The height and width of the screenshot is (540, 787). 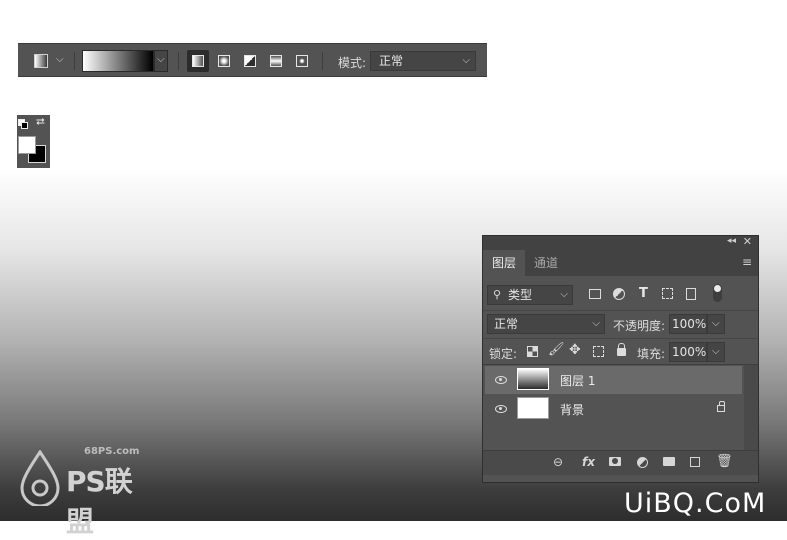 What do you see at coordinates (721, 406) in the screenshot?
I see `lock-icon` at bounding box center [721, 406].